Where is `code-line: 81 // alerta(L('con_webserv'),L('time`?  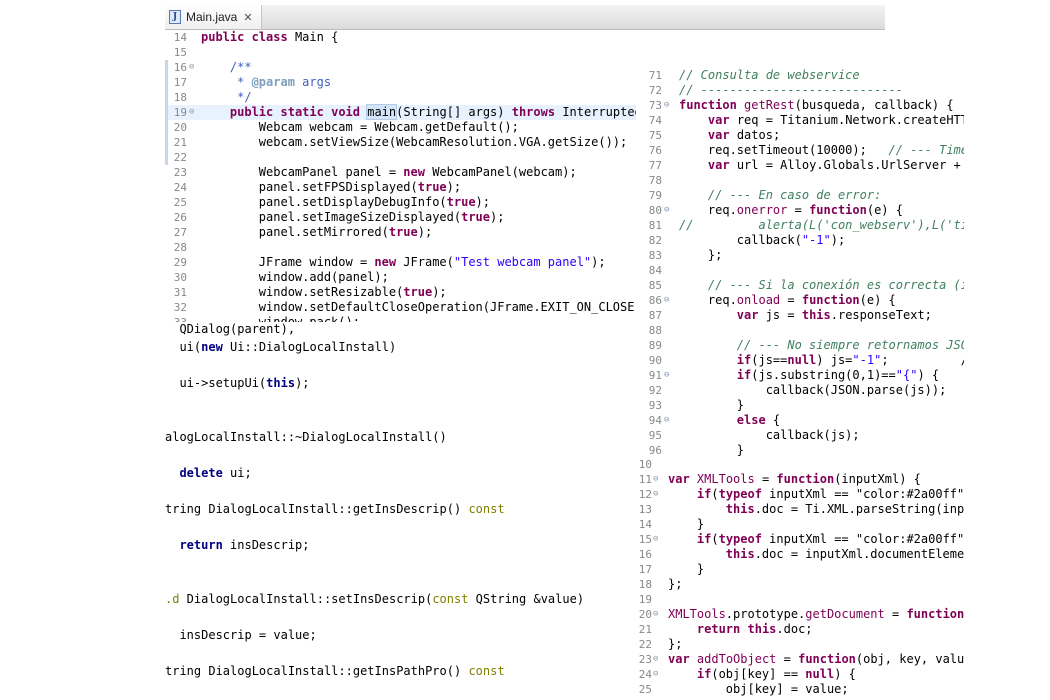
code-line: 81 // alerta(L('con_webserv'),L('time is located at coordinates (800, 225).